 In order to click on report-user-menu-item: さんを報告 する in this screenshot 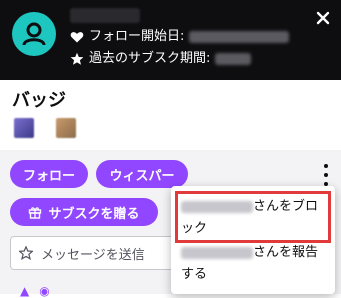, I will do `click(256, 264)`.